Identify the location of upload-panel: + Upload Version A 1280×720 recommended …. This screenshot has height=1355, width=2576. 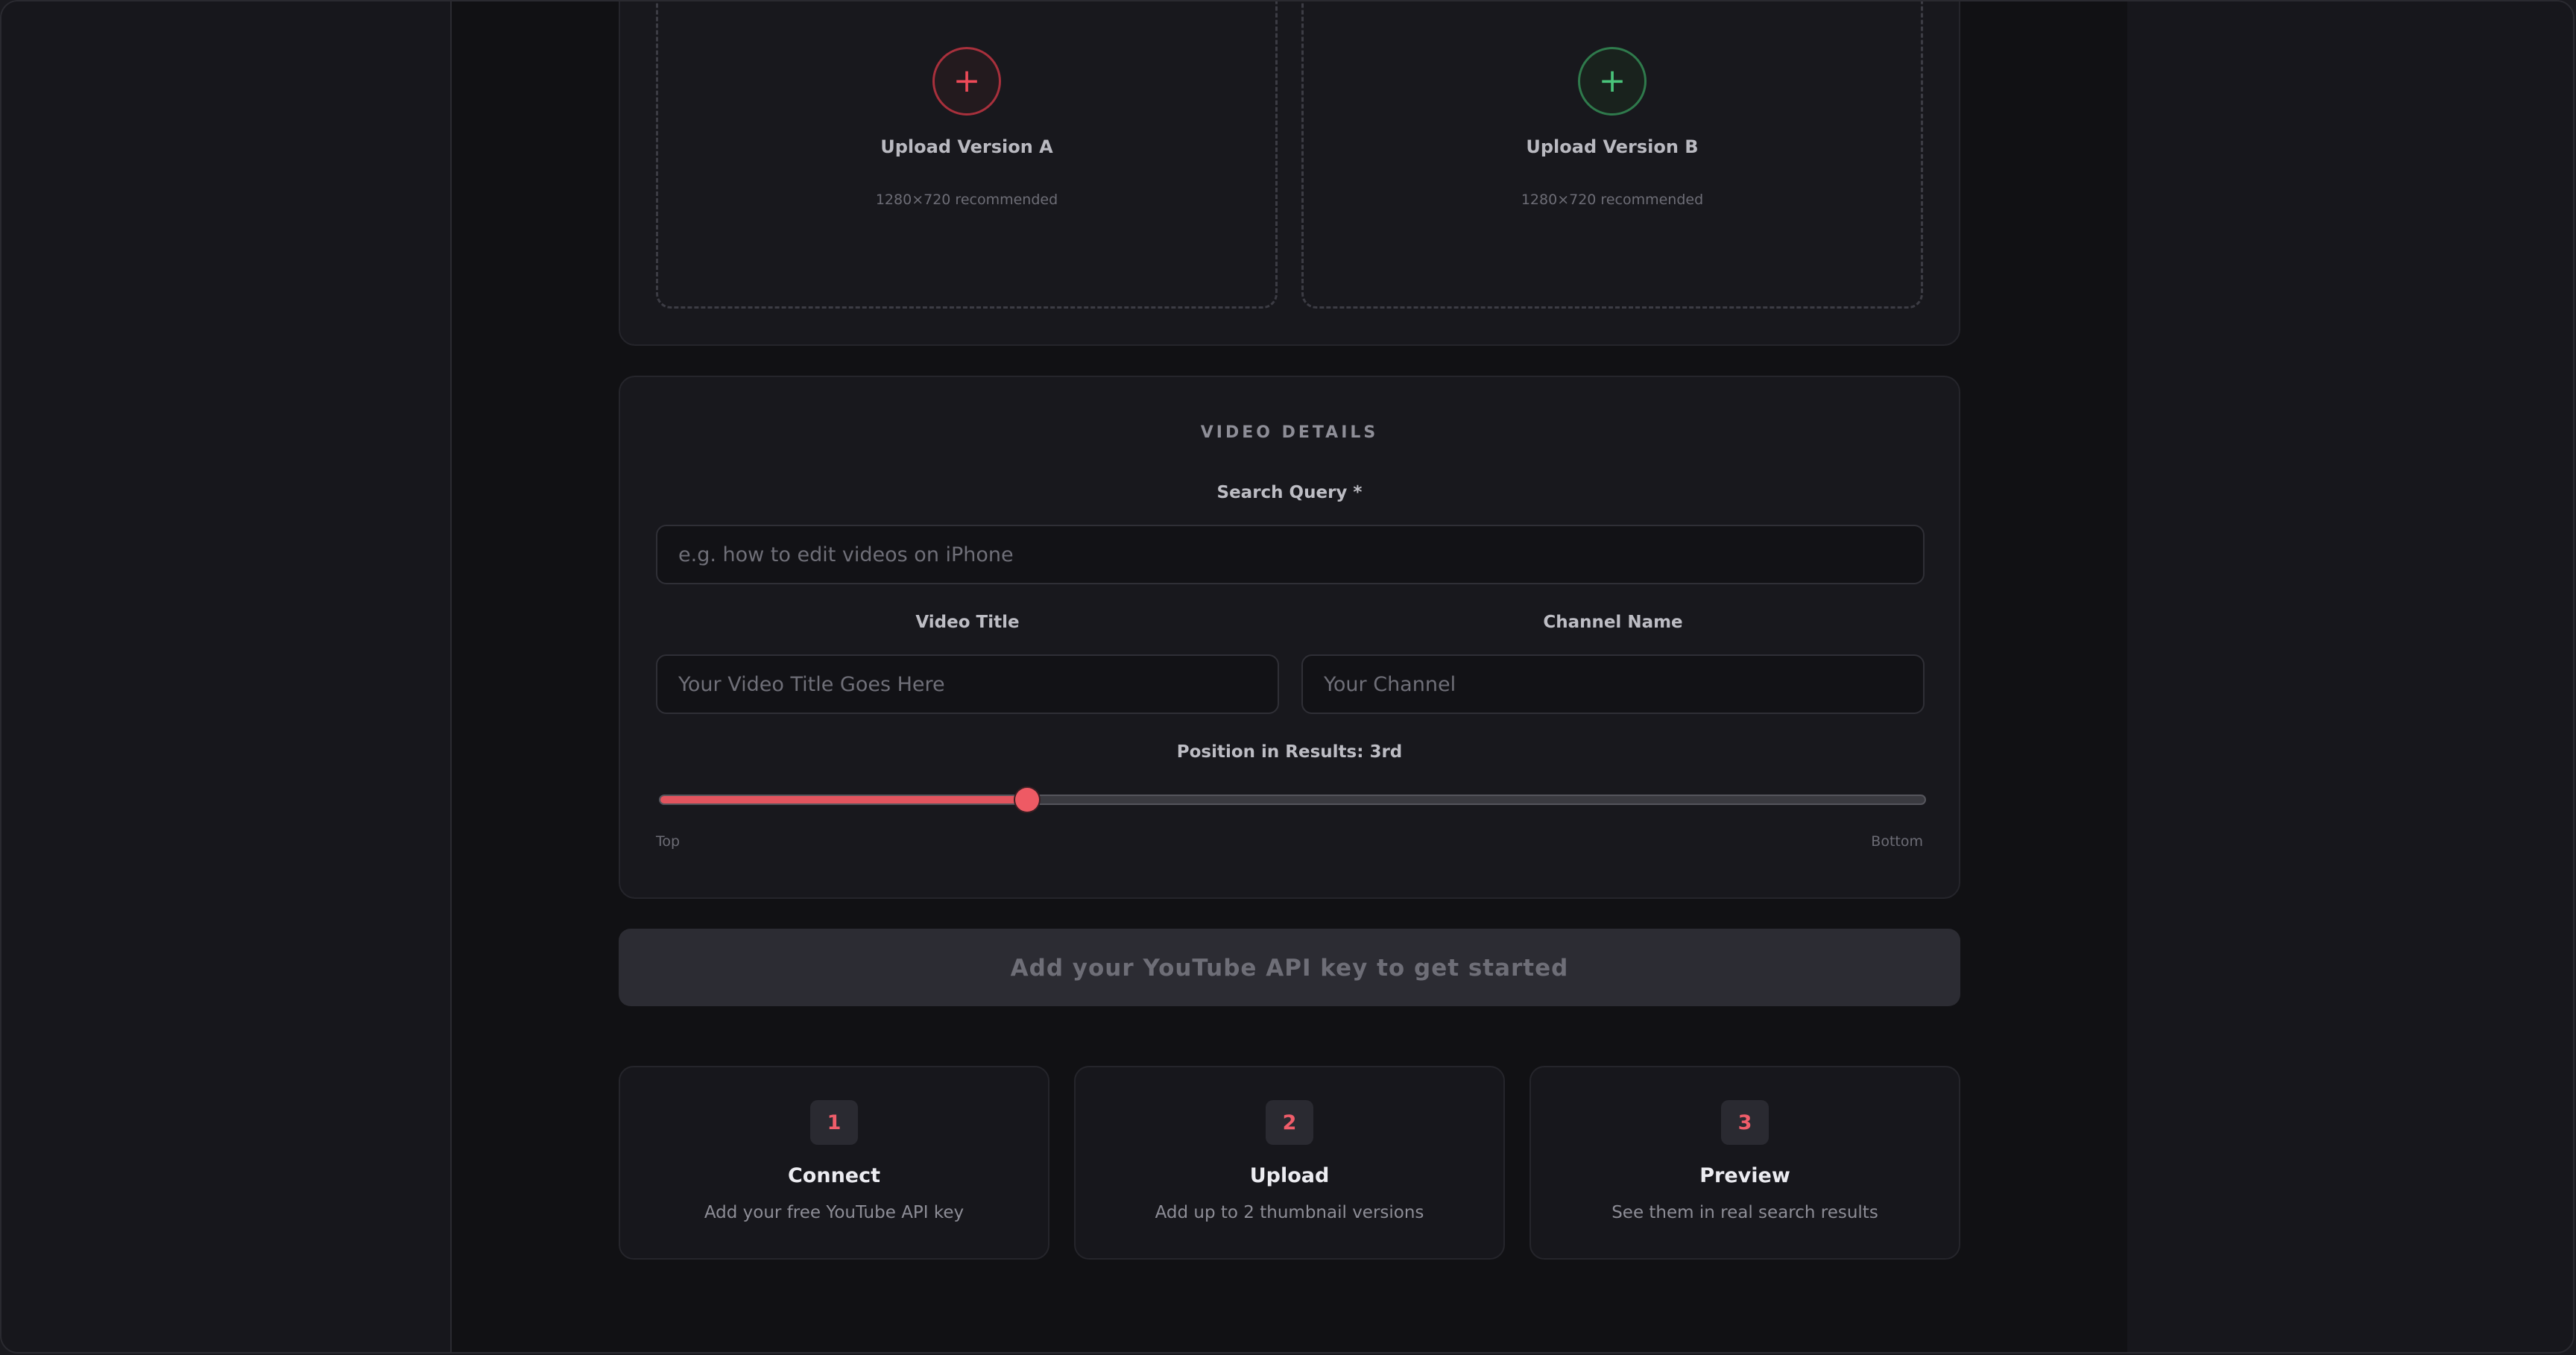
(1289, 174).